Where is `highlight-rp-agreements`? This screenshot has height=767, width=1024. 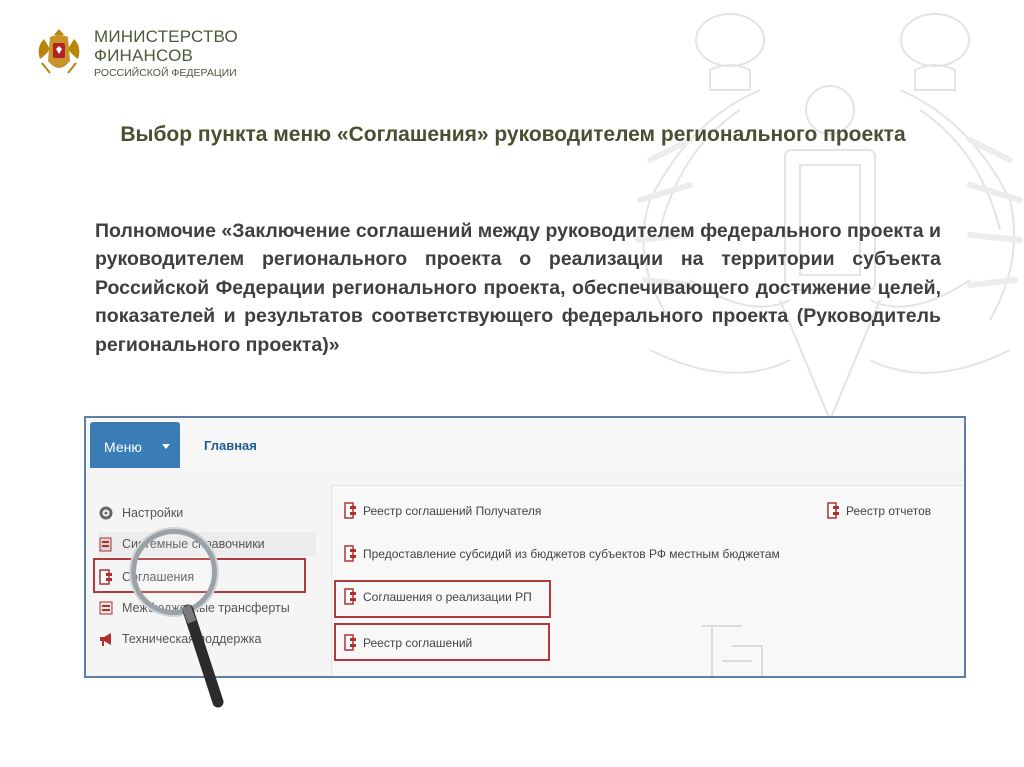 highlight-rp-agreements is located at coordinates (442, 599).